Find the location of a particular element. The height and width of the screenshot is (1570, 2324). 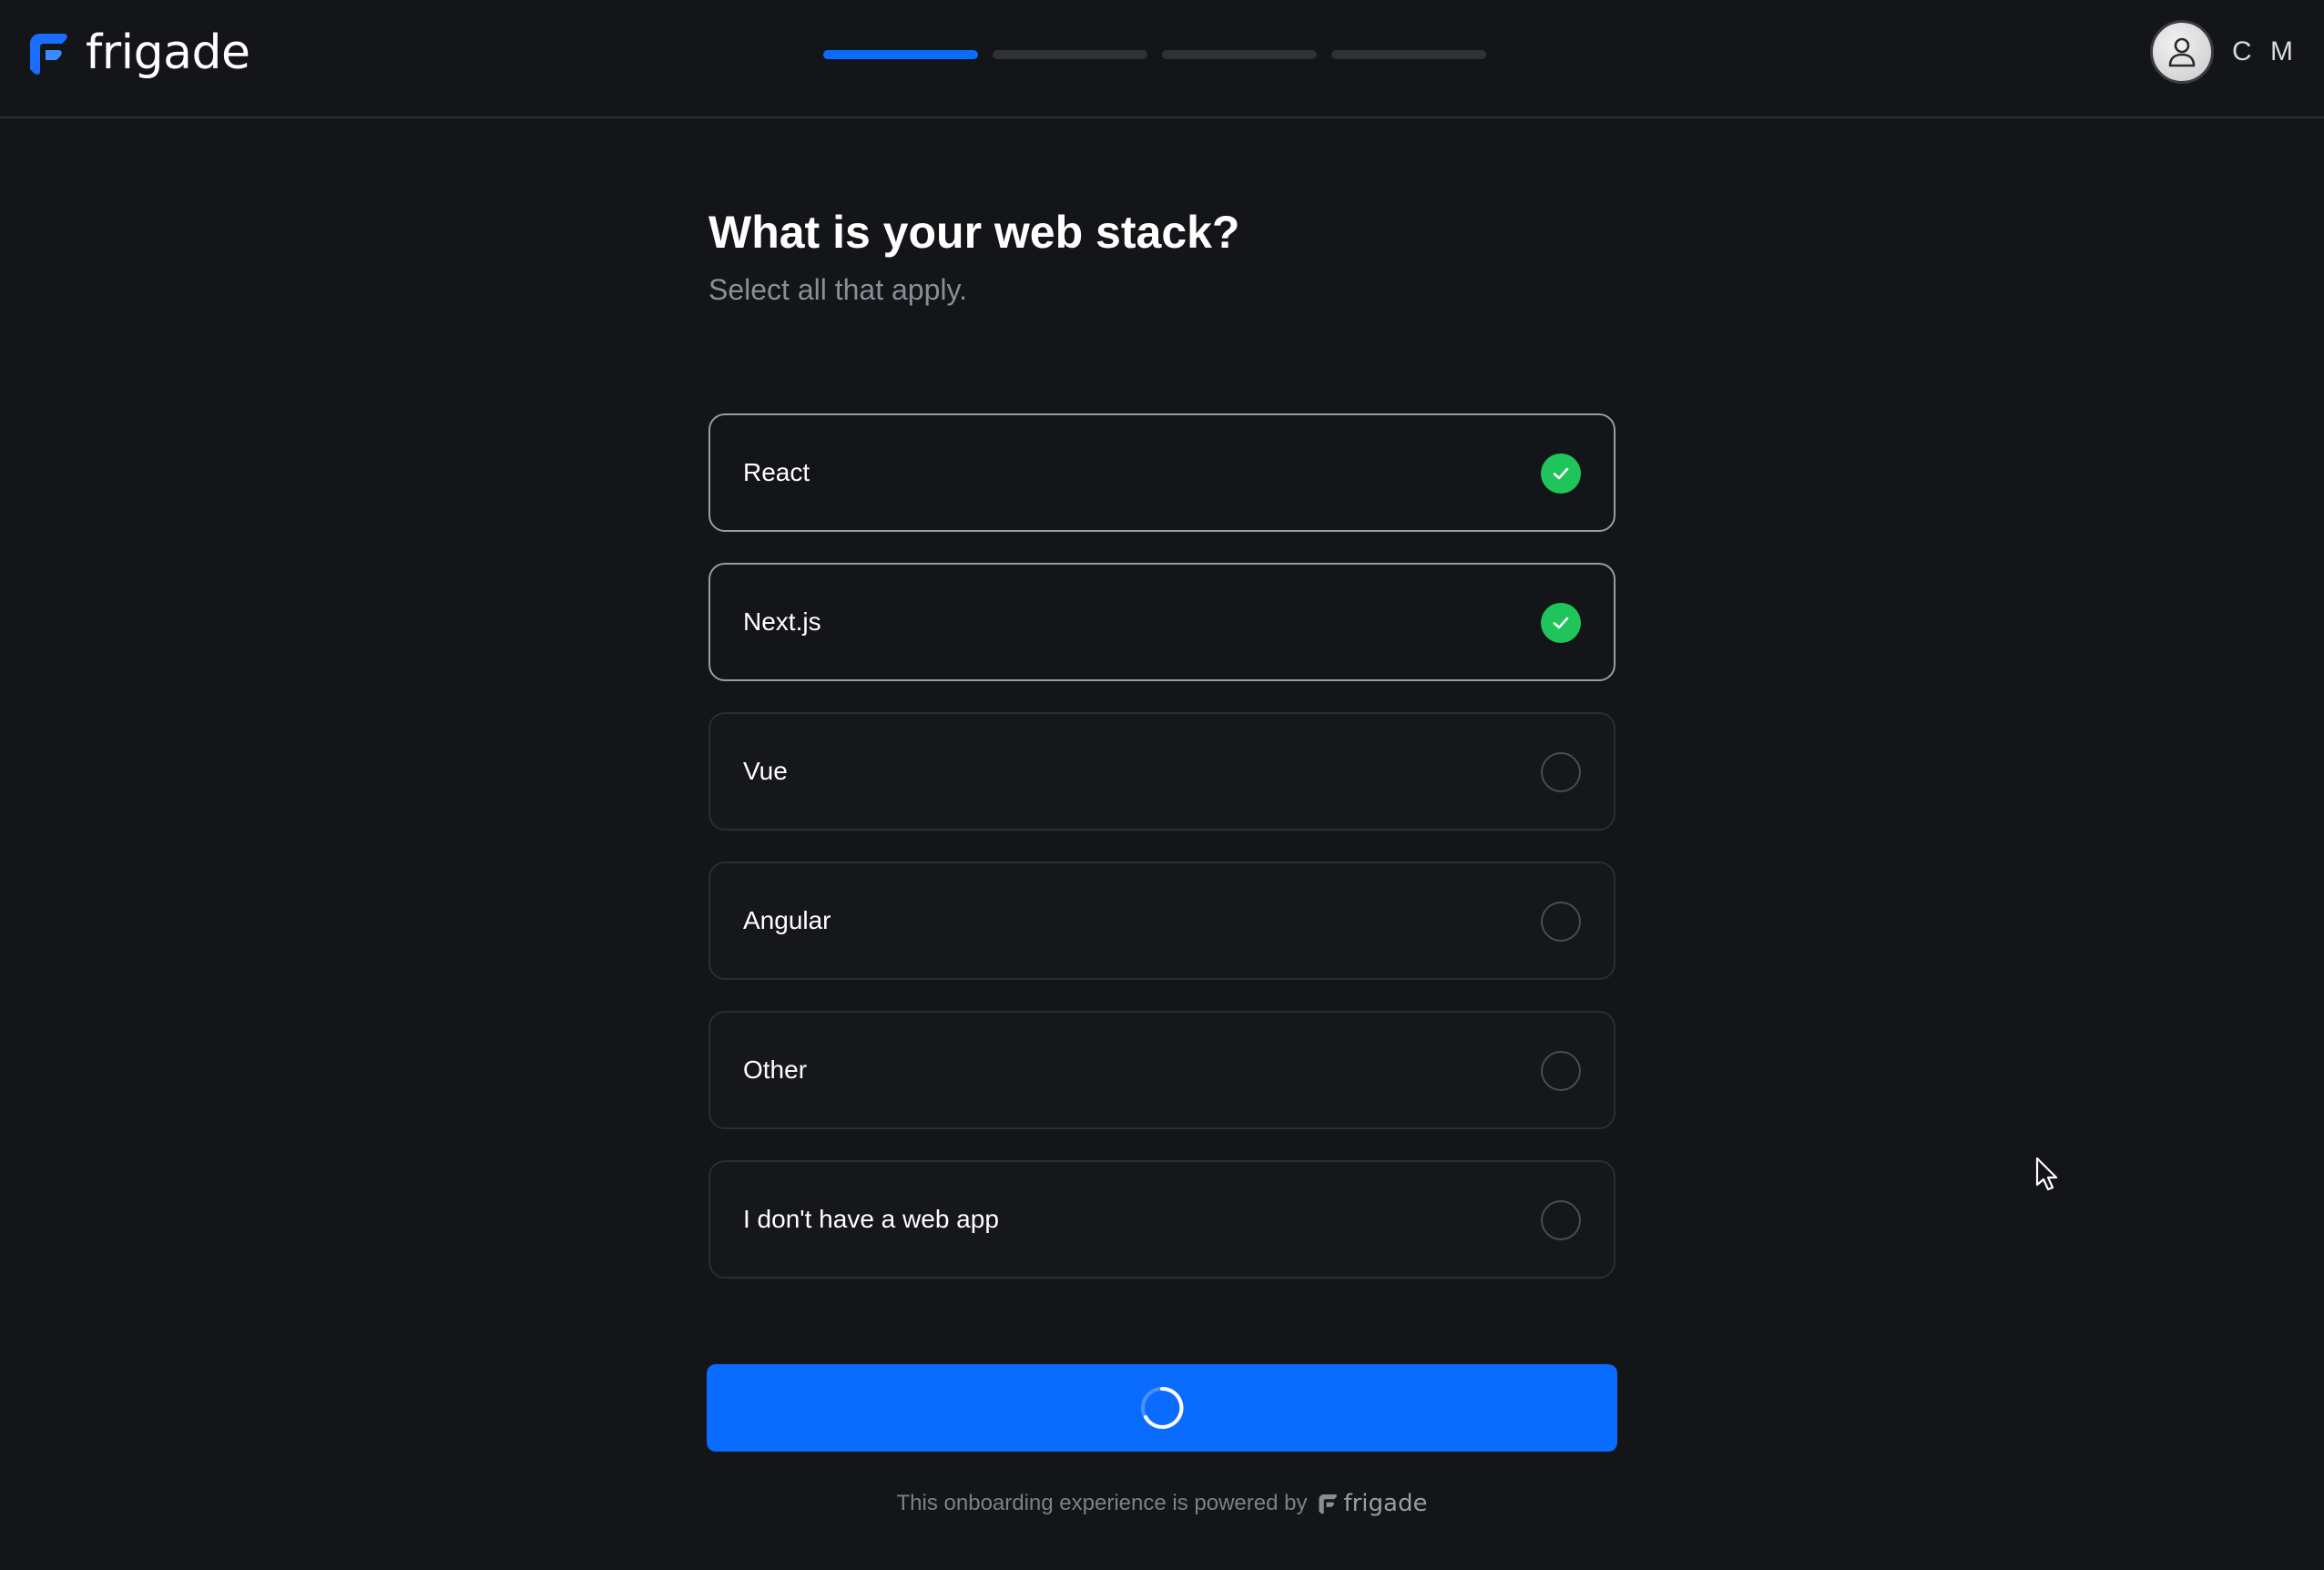

option-label: Other is located at coordinates (775, 1069).